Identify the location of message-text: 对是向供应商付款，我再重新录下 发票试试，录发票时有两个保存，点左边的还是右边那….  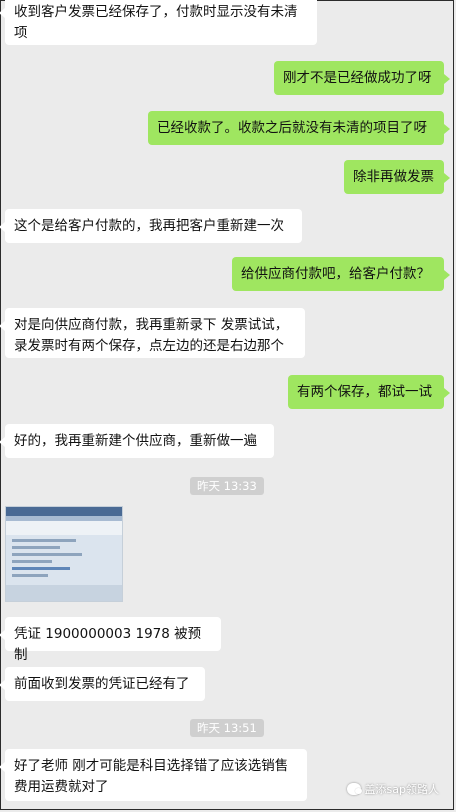
(151, 335).